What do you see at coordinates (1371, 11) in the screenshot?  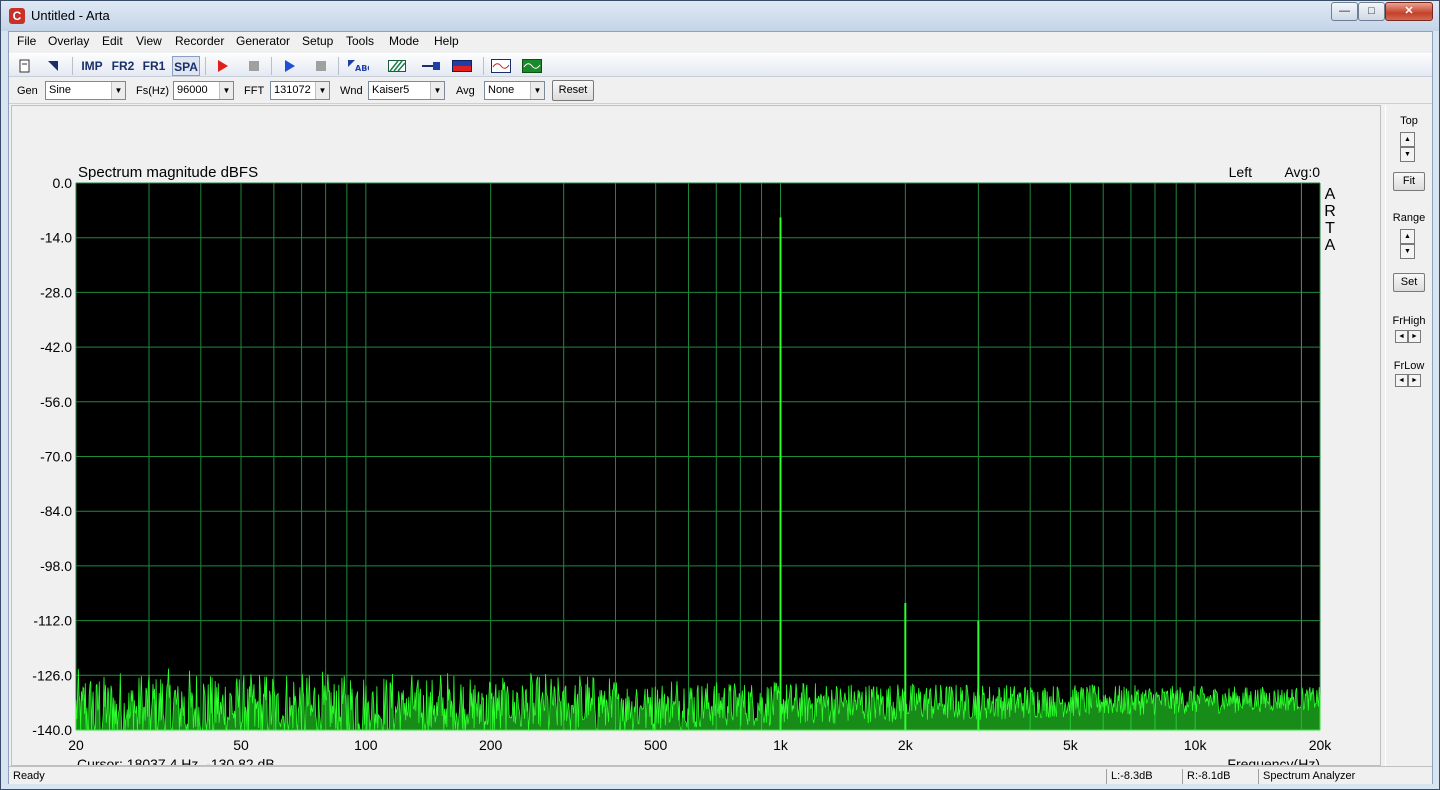 I see `maximize-button: □` at bounding box center [1371, 11].